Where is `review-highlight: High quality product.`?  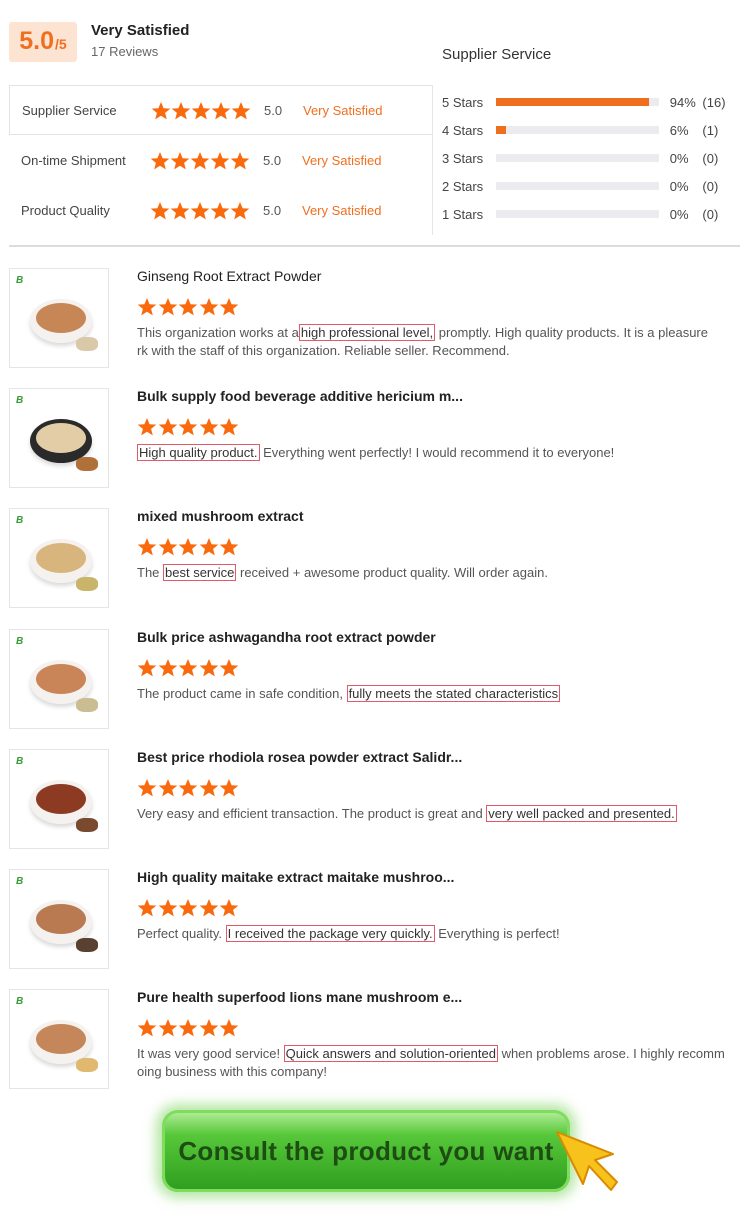
review-highlight: High quality product. is located at coordinates (198, 452).